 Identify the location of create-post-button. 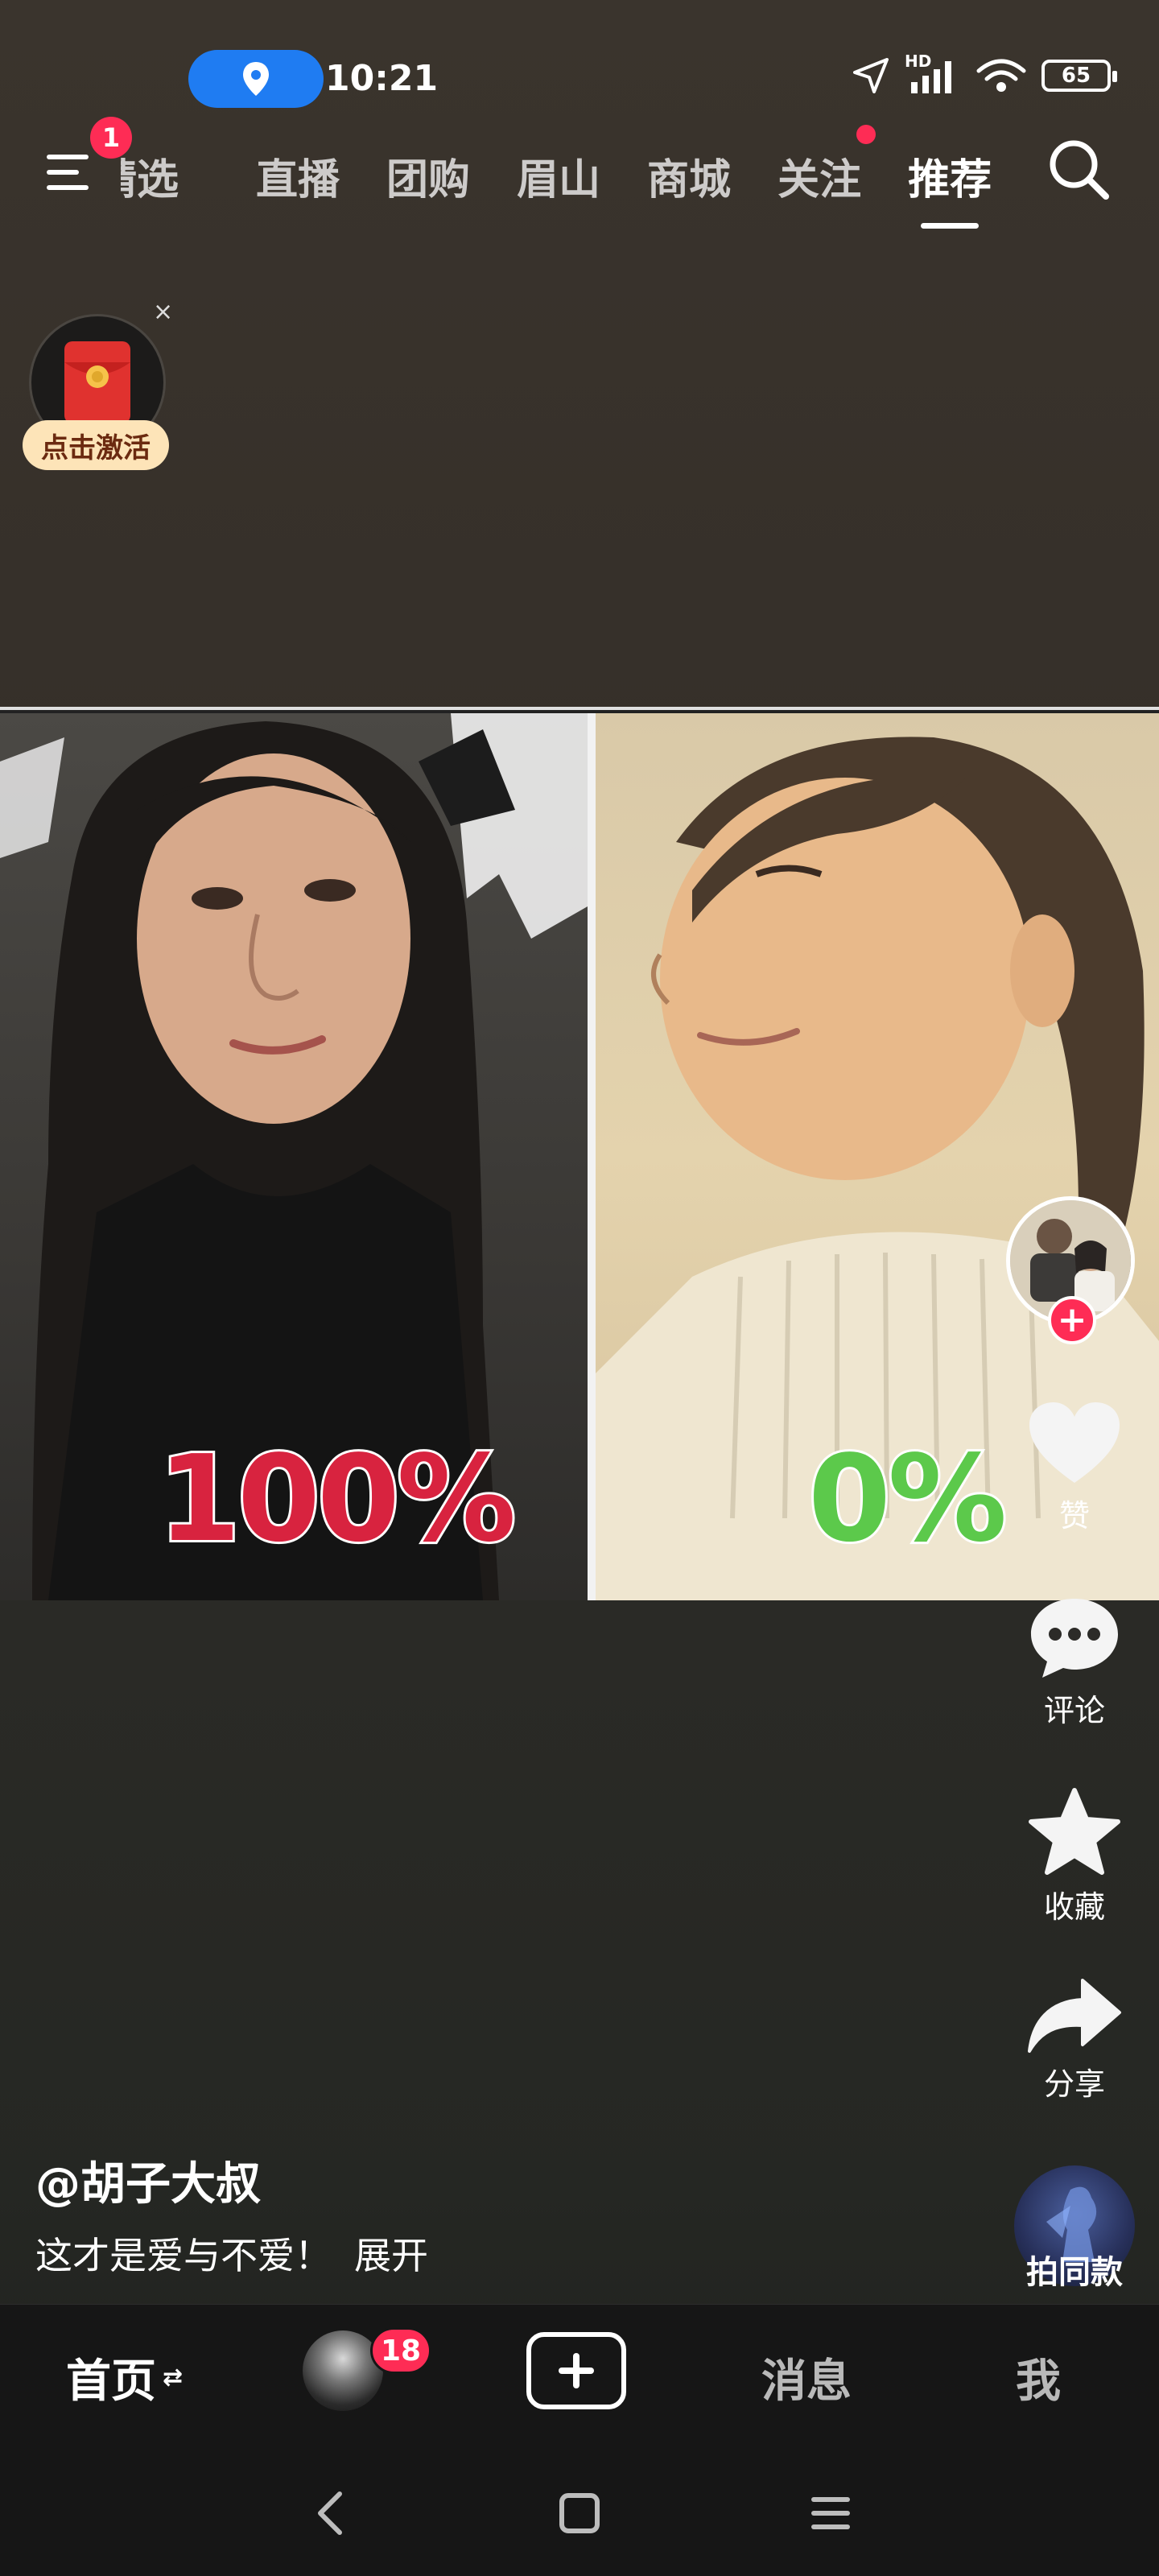
(576, 2370).